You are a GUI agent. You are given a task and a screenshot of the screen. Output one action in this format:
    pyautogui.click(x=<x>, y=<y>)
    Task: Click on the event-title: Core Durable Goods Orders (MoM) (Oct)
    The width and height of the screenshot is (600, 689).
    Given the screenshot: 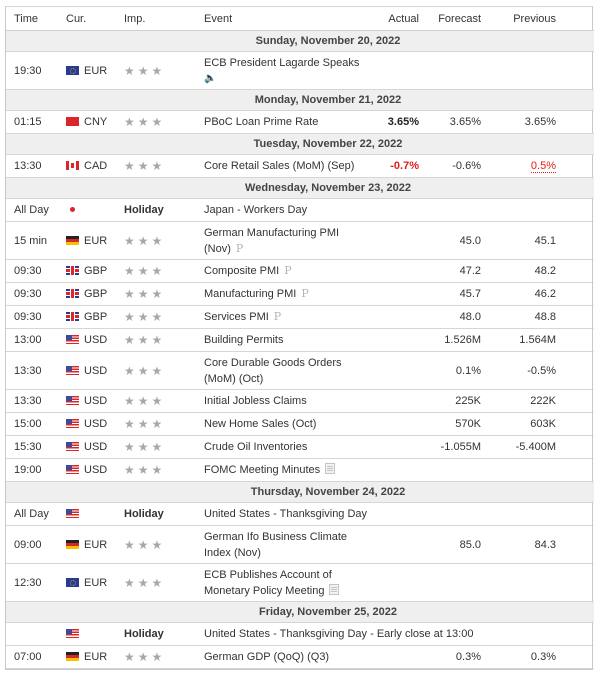 What is the action you would take?
    pyautogui.click(x=273, y=371)
    